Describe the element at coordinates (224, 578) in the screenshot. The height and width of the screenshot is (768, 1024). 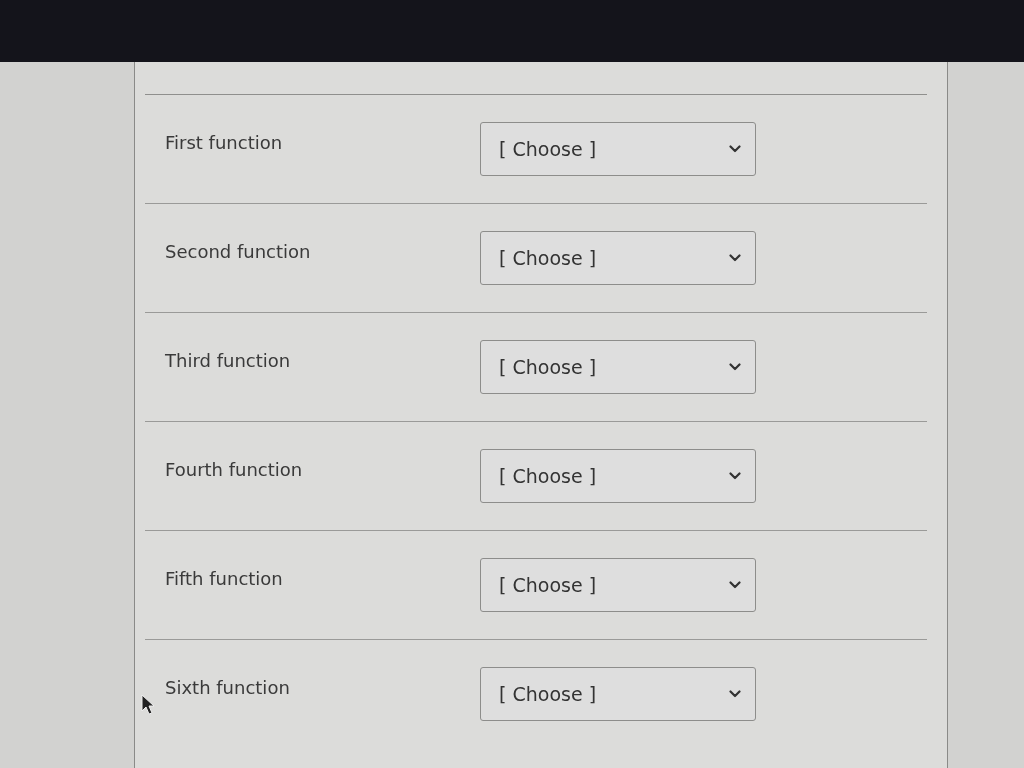
I see `field-label: Fifth function` at that location.